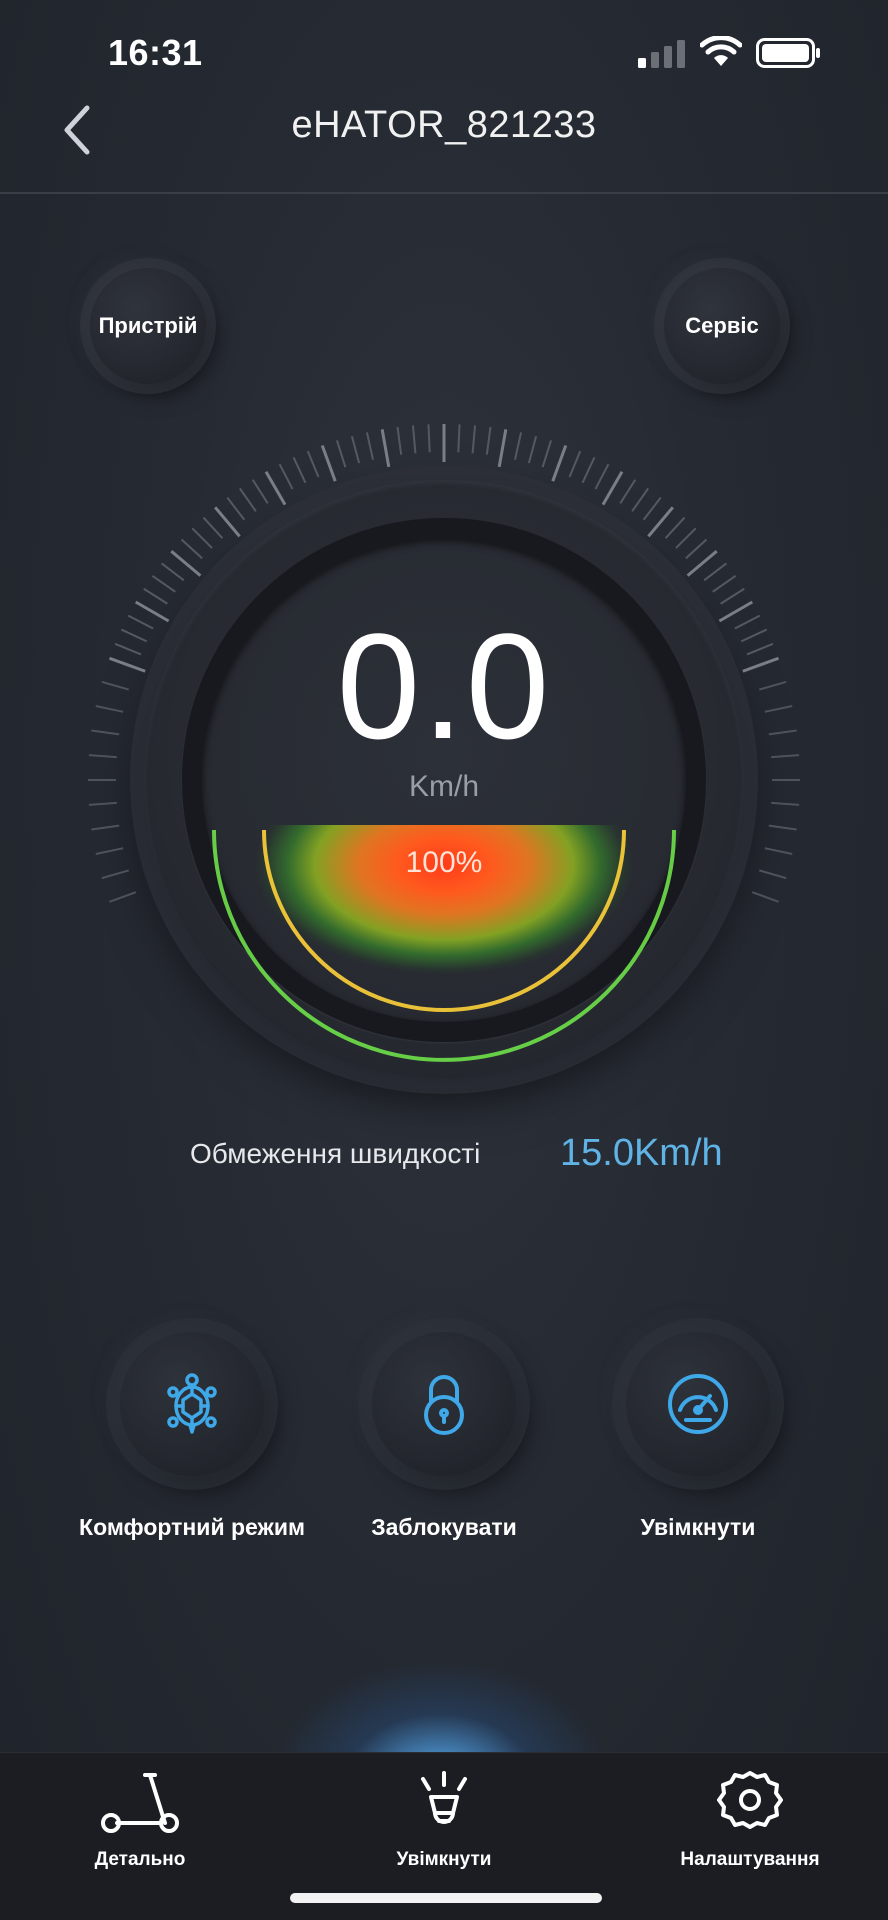  I want to click on navigation-bar: eHATOR_821233, so click(444, 147).